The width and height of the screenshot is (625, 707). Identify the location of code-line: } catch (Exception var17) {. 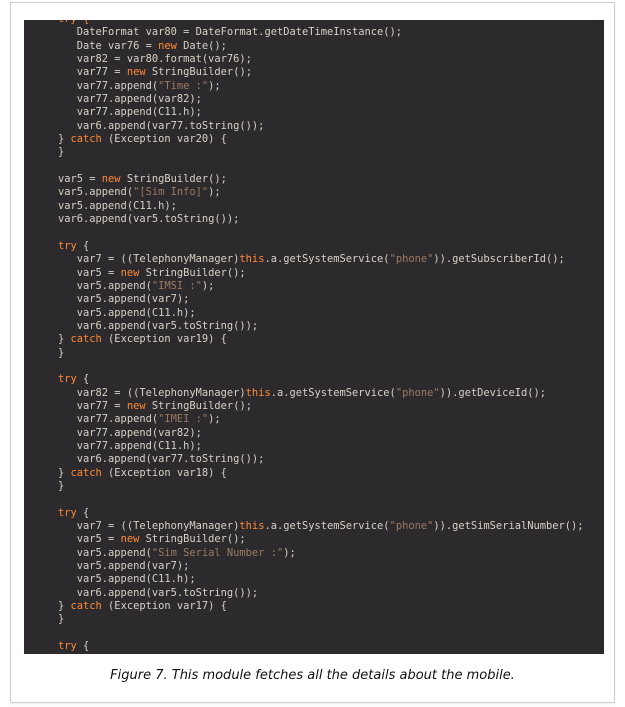
(314, 606).